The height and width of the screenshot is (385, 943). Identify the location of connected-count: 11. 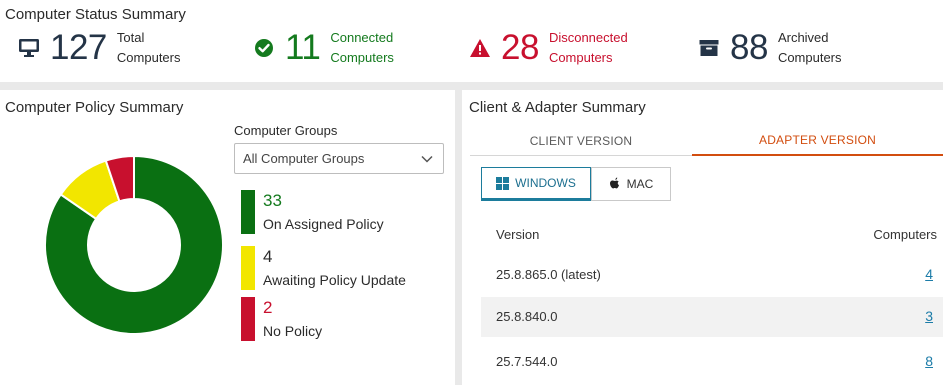
(303, 47).